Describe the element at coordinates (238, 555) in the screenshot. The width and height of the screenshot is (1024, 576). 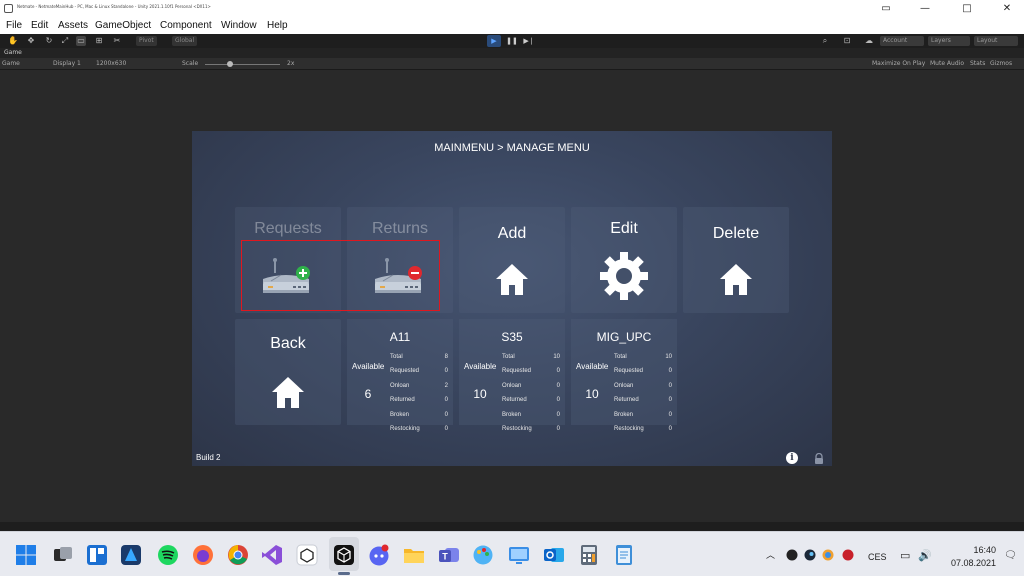
I see `chrome-icon` at that location.